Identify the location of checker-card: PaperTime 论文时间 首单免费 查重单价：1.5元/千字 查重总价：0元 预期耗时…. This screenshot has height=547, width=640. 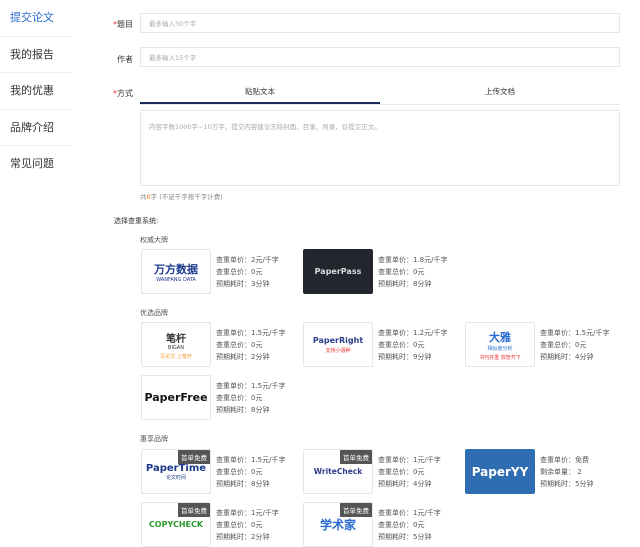
(213, 471).